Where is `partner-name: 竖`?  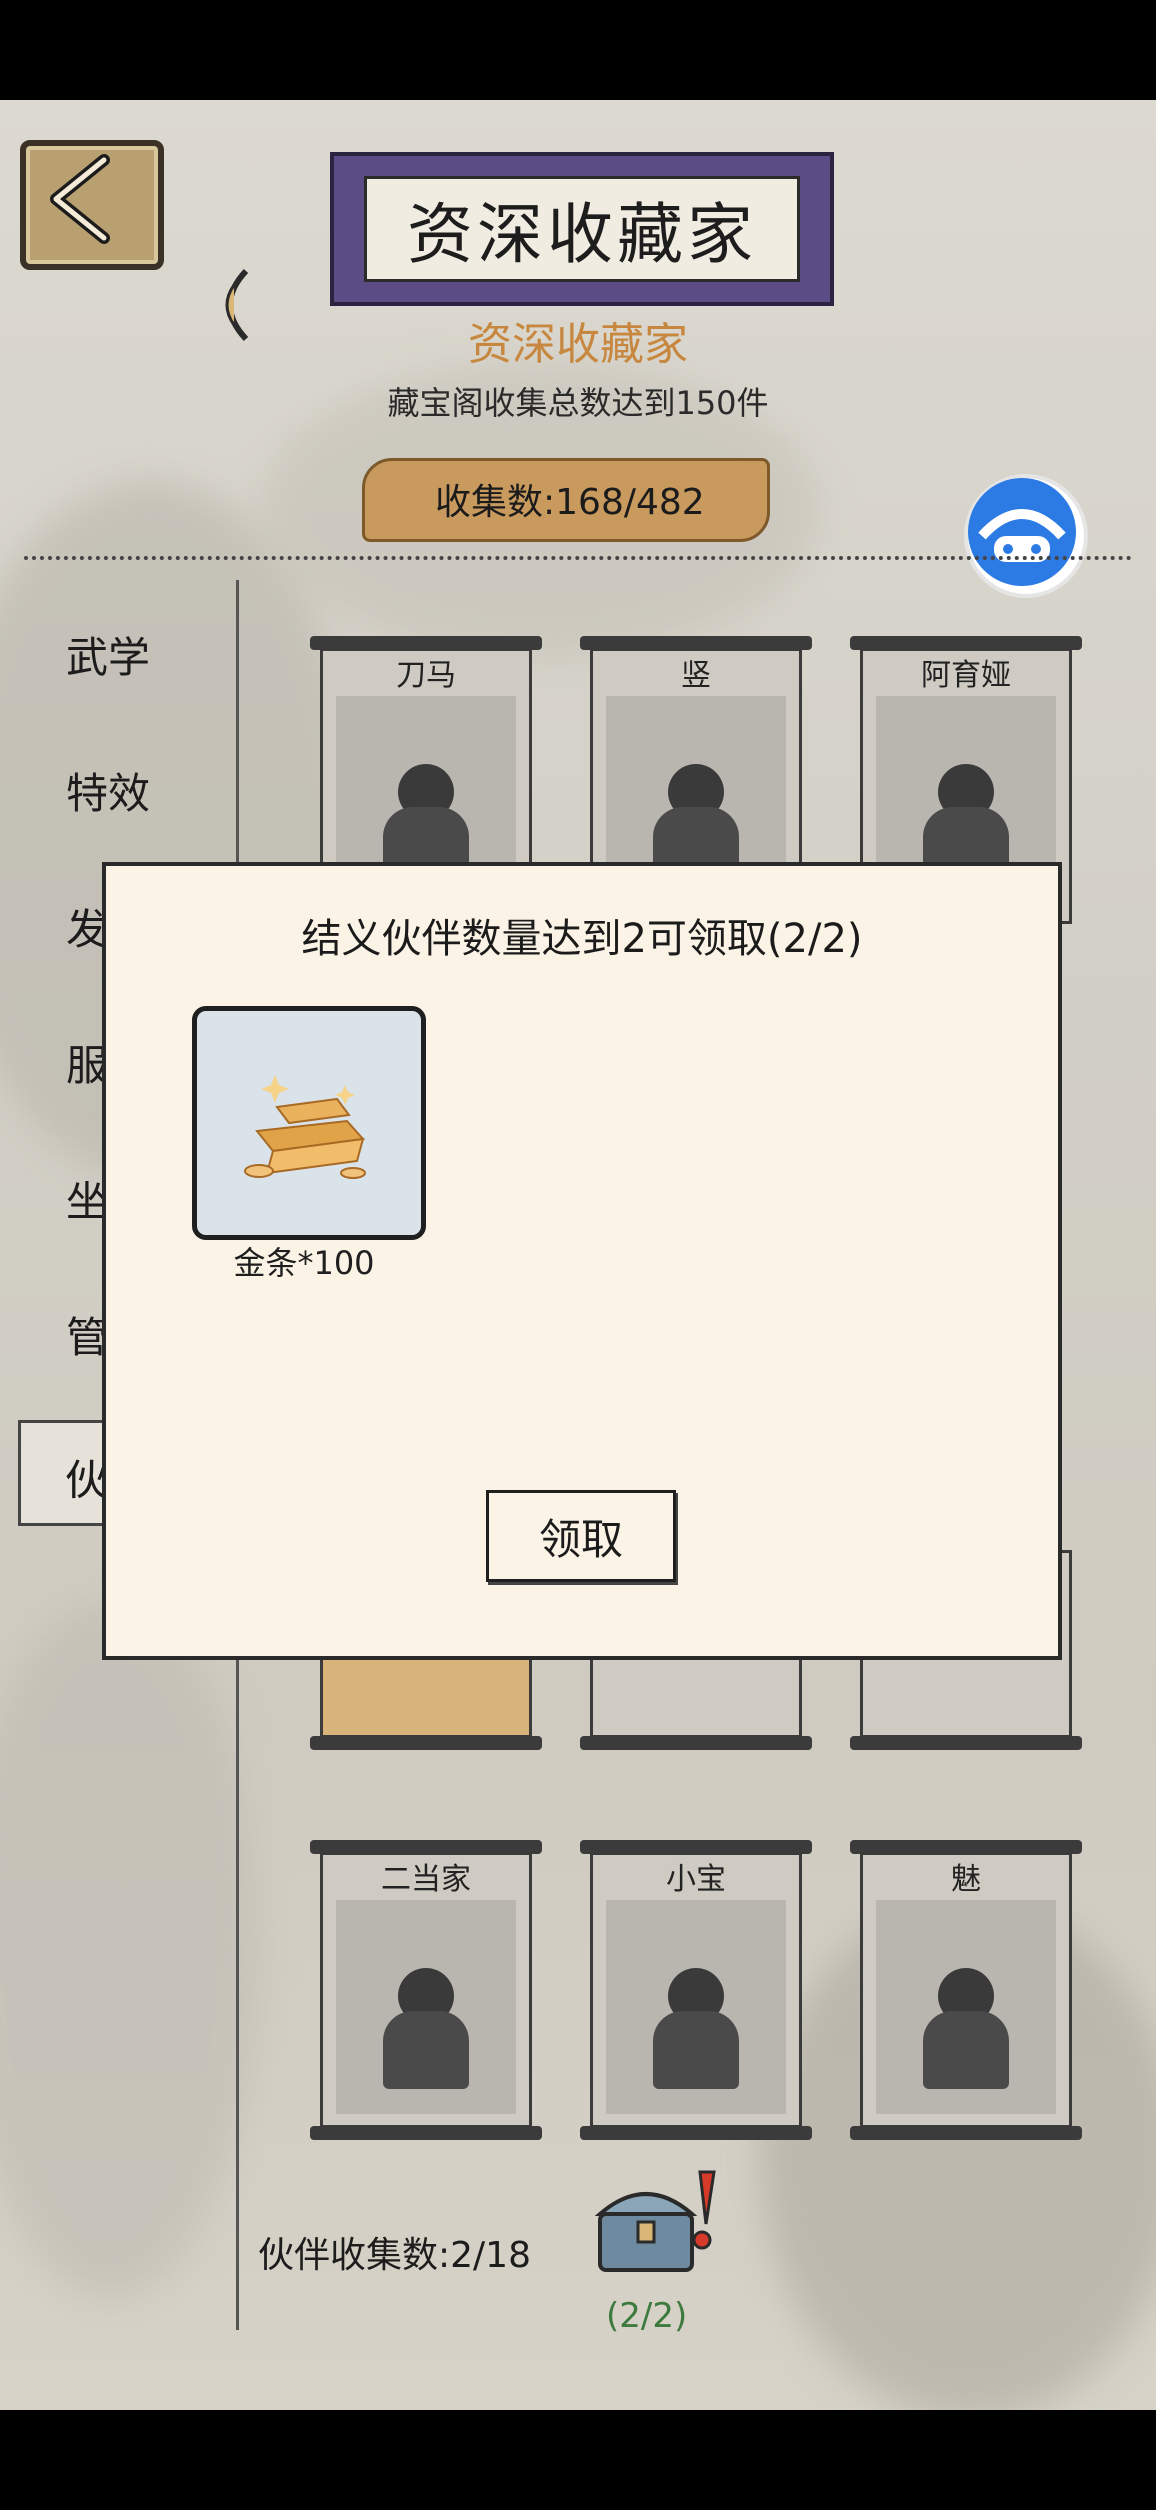 partner-name: 竖 is located at coordinates (696, 675).